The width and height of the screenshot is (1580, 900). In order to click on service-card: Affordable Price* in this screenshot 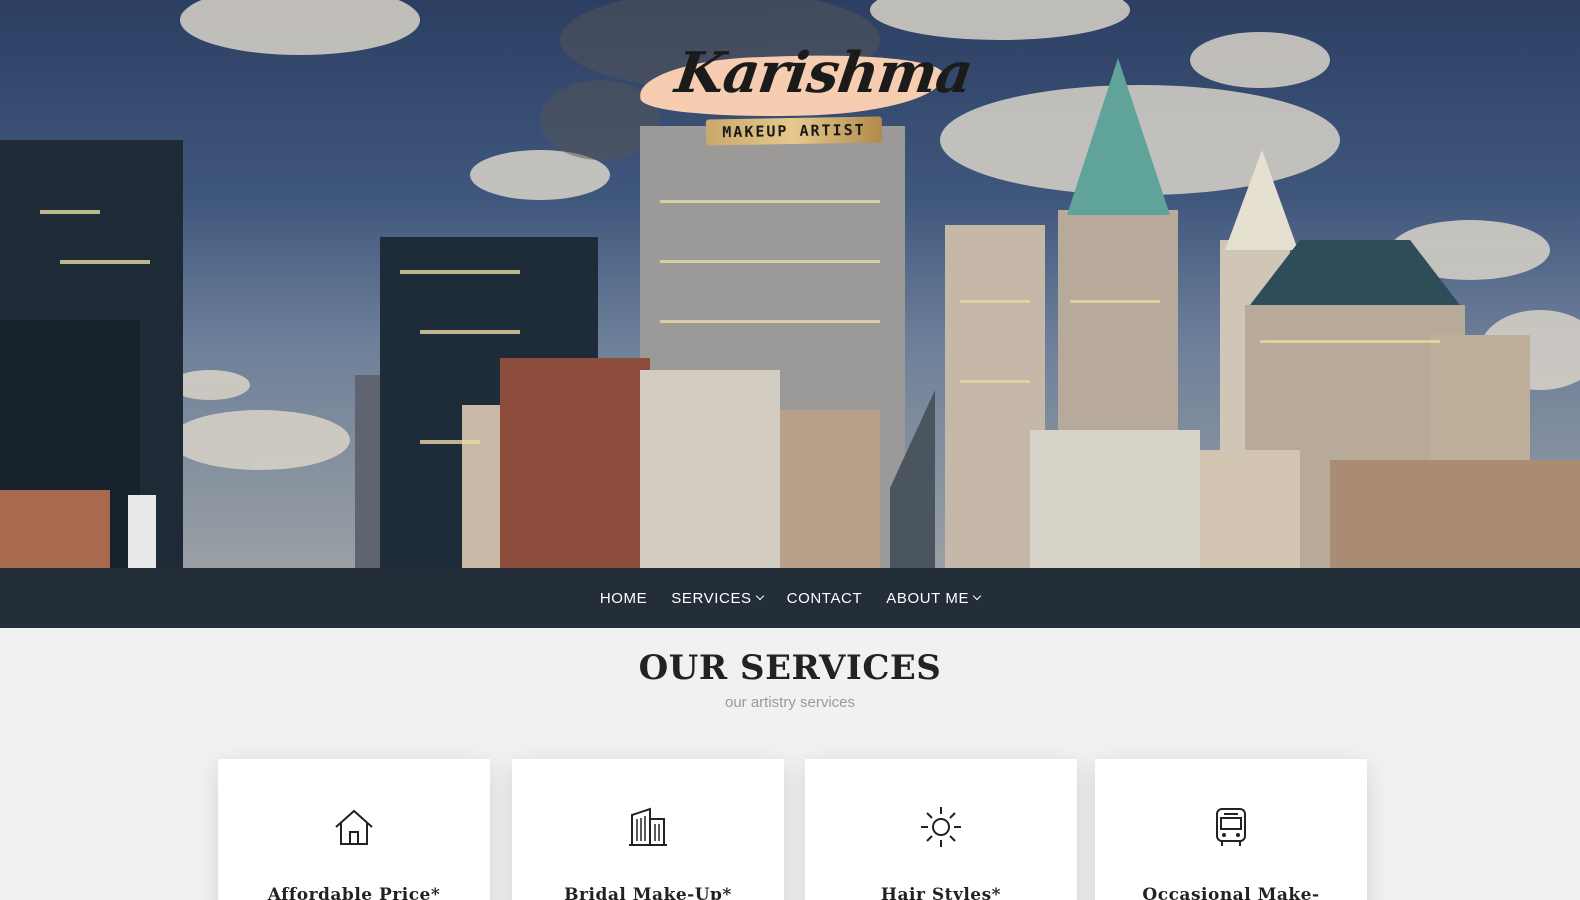, I will do `click(354, 829)`.